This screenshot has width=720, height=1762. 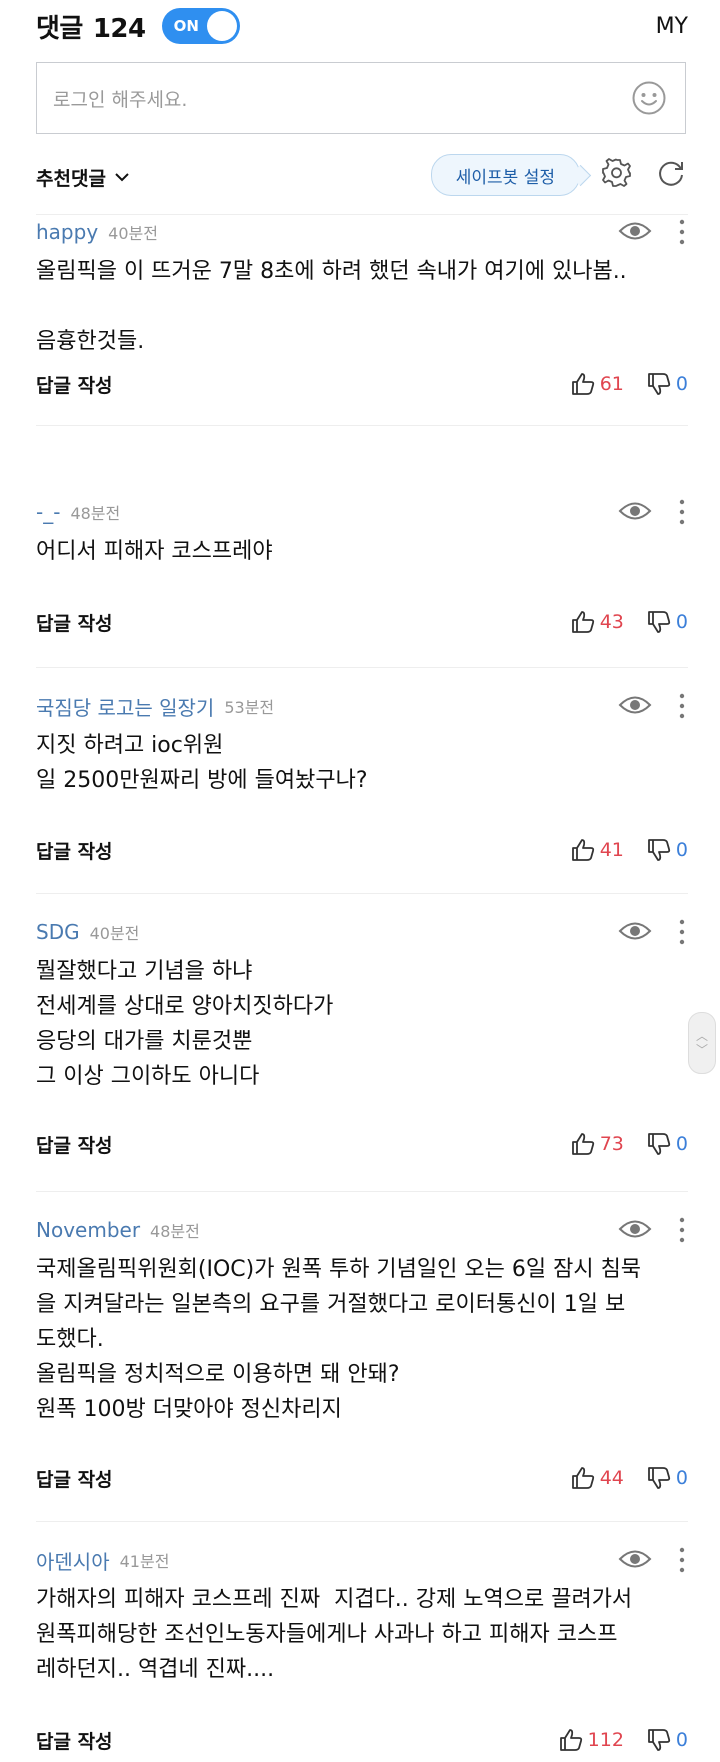 What do you see at coordinates (362, 551) in the screenshot?
I see `comment-text: 어디서 피해자 코스프레야` at bounding box center [362, 551].